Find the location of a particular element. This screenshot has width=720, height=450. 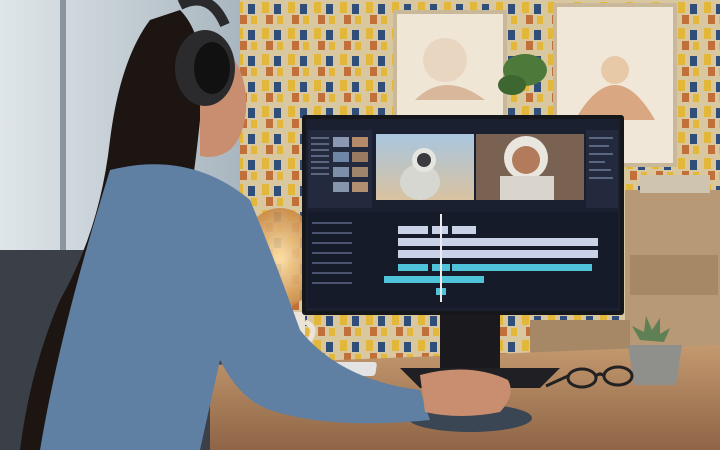

playhead is located at coordinates (441, 258).